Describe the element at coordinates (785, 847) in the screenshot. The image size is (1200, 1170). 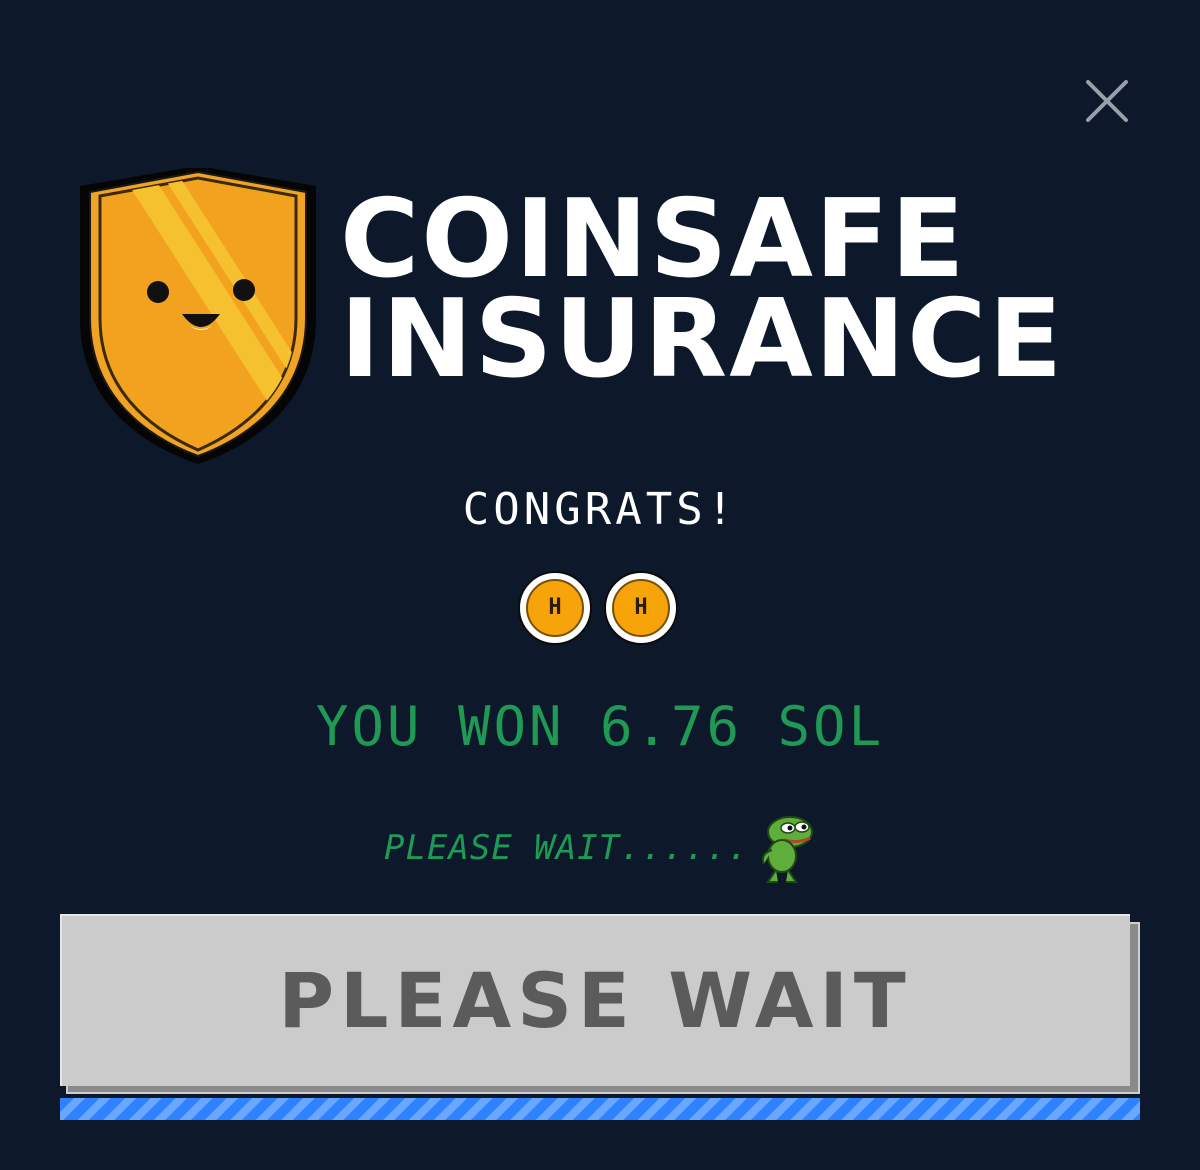
I see `frog-mascot-icon` at that location.